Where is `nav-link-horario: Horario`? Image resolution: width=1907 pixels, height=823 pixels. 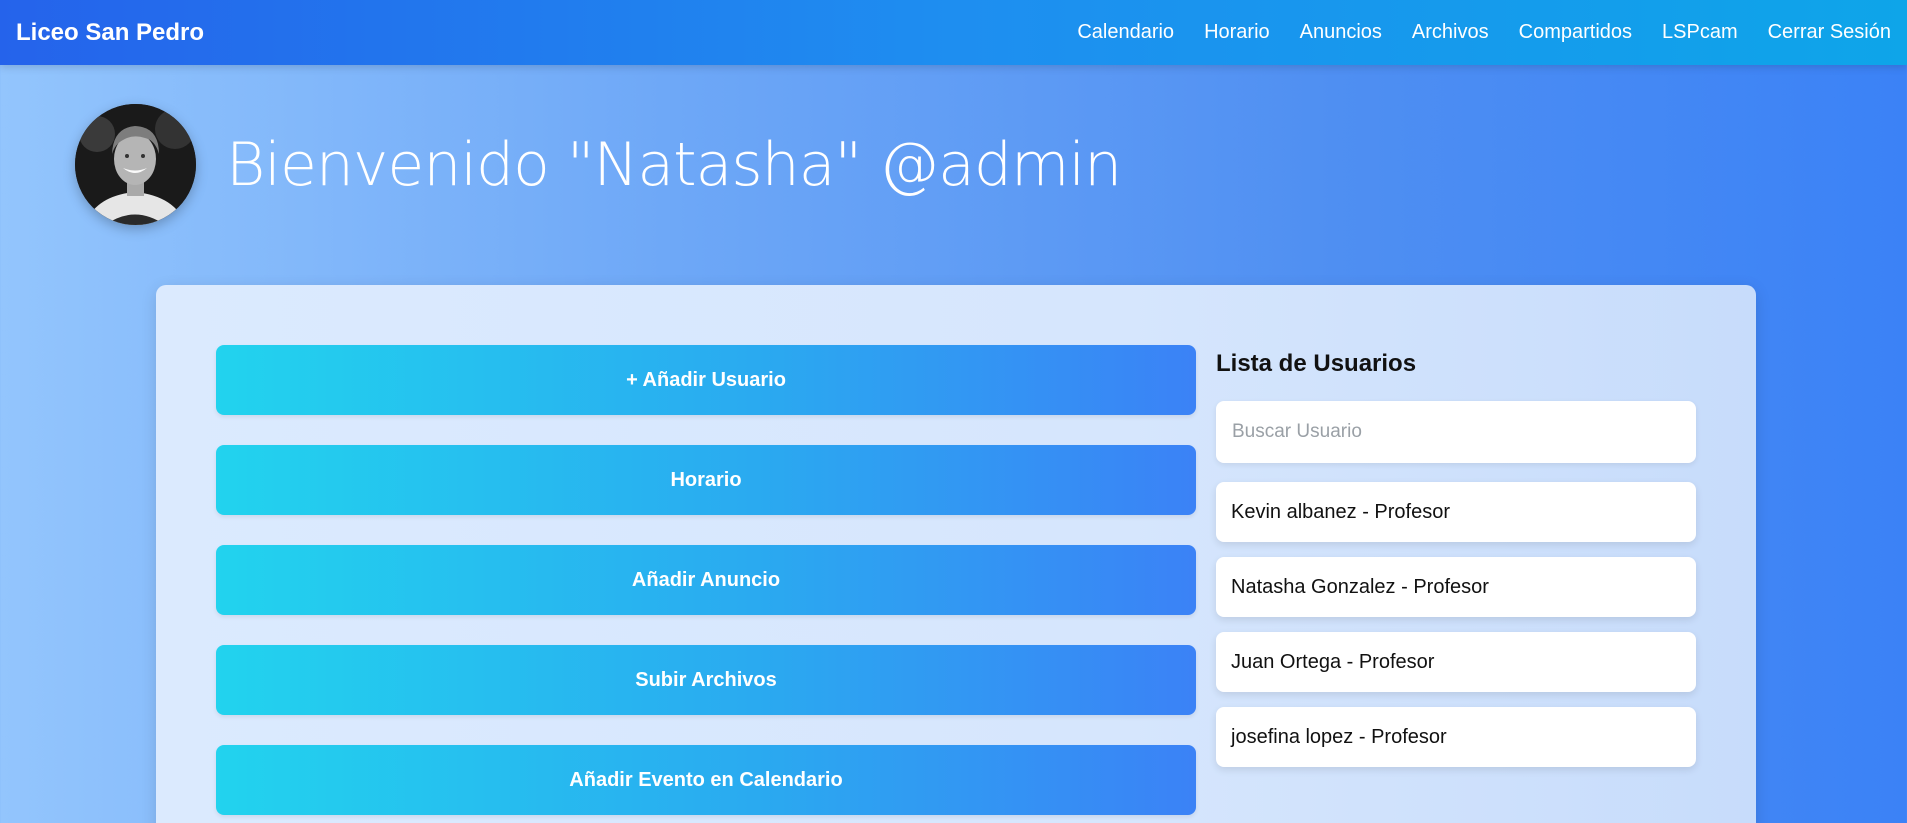
nav-link-horario: Horario is located at coordinates (1237, 32).